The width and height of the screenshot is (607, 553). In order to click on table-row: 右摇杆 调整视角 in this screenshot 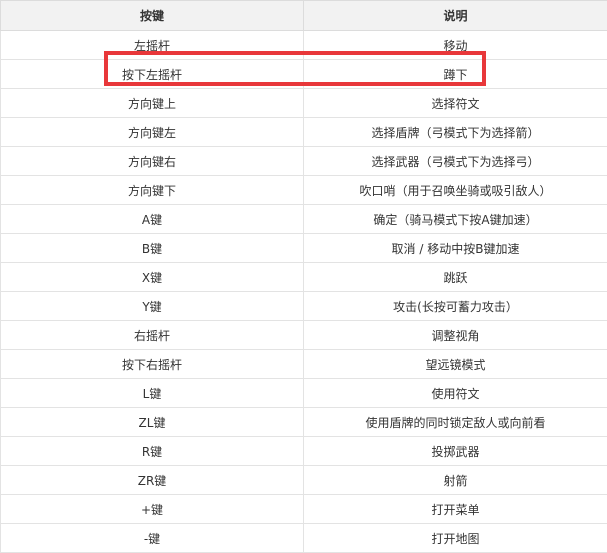, I will do `click(304, 335)`.